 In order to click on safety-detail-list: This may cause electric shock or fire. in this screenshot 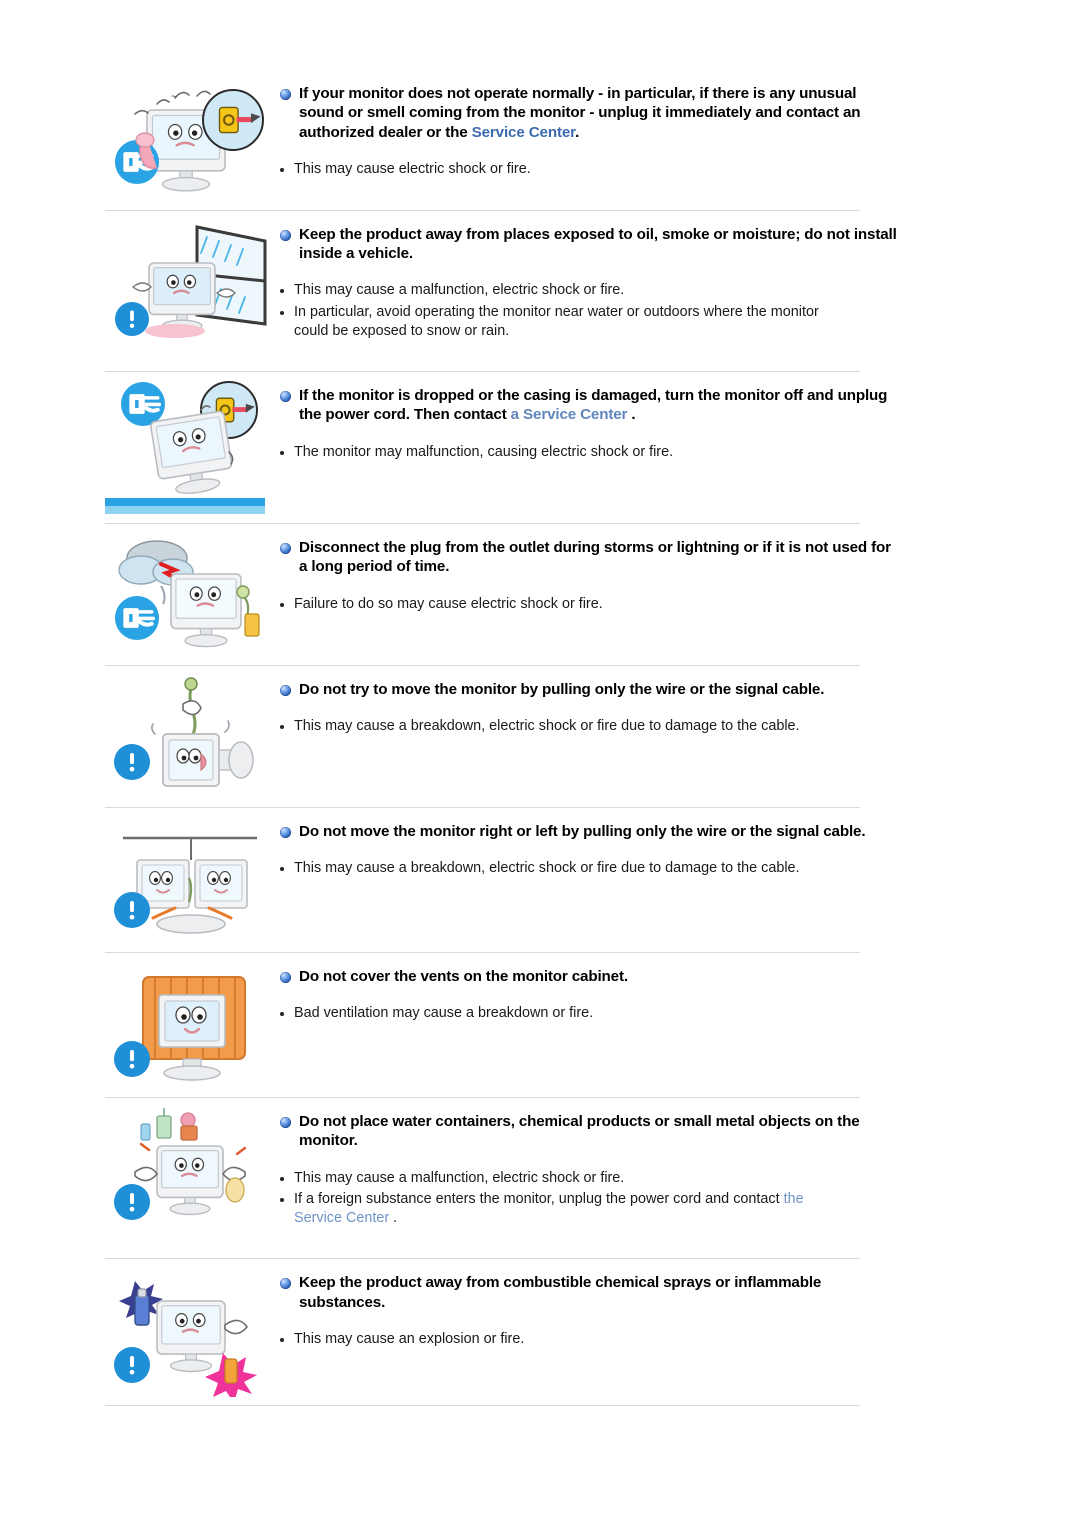, I will do `click(650, 169)`.